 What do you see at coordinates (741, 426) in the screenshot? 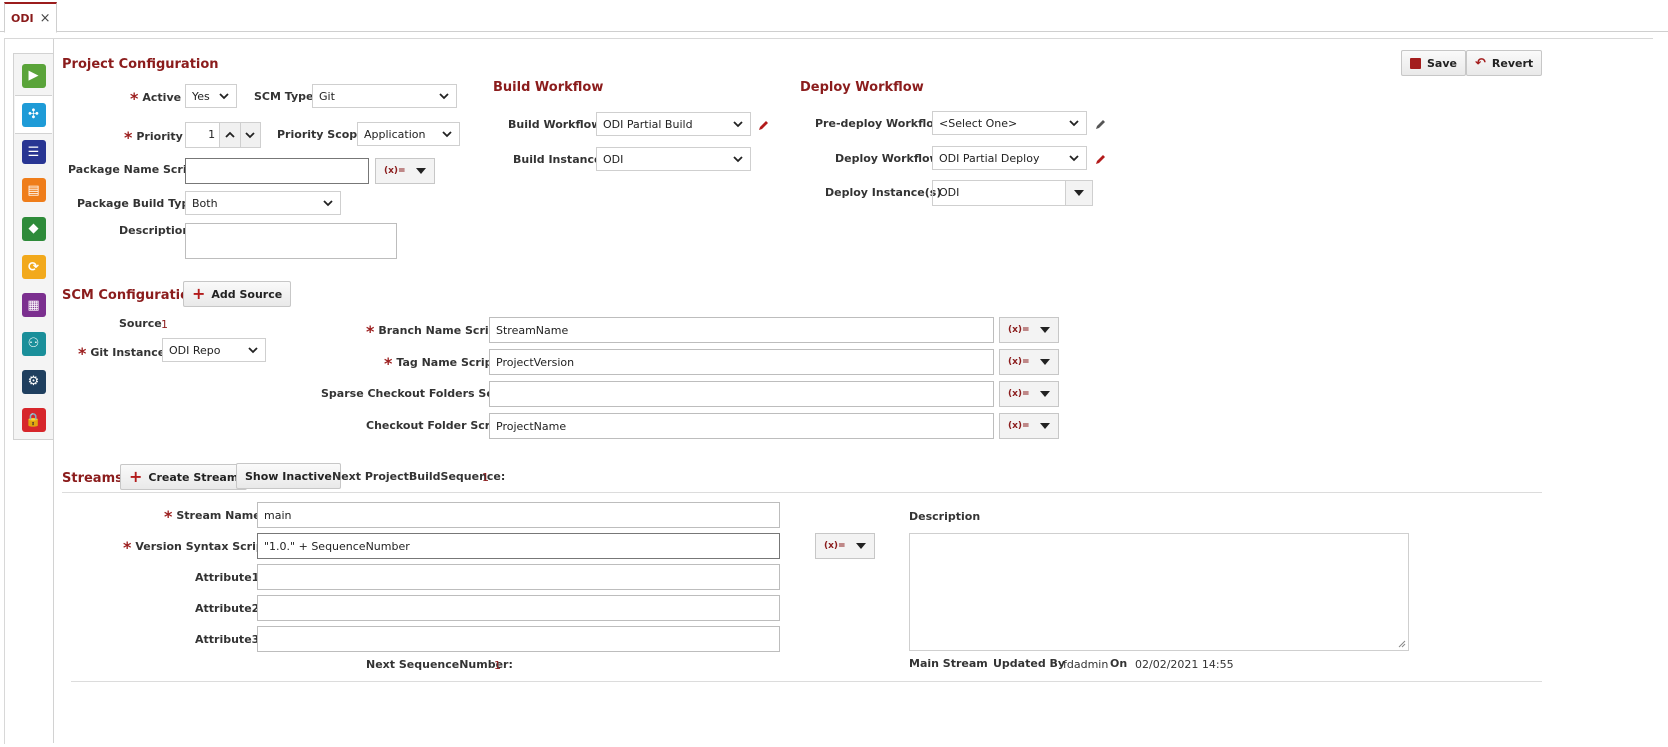
I see `checkout-folder-input: ProjectName` at bounding box center [741, 426].